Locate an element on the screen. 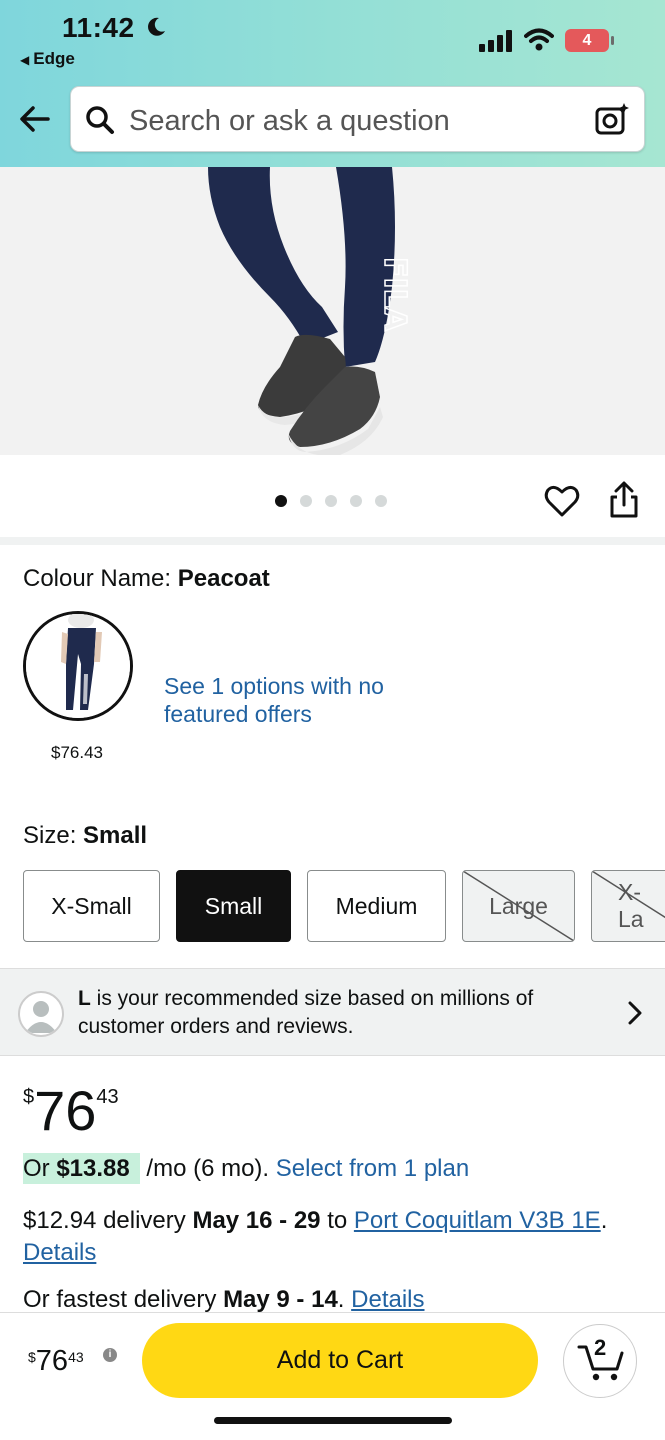  monthly-term: /mo (6 mo). is located at coordinates (207, 1168).